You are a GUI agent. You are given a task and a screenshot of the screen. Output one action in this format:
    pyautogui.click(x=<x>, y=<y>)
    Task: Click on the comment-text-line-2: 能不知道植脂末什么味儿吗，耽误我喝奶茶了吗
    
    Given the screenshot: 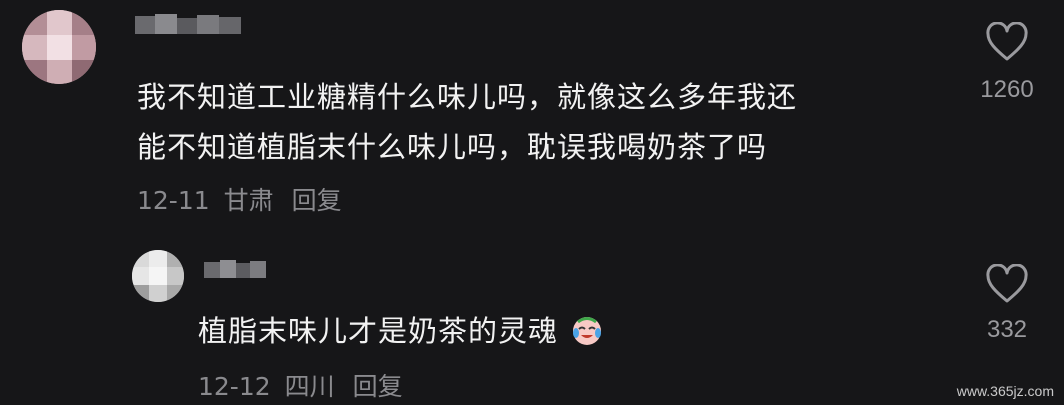 What is the action you would take?
    pyautogui.click(x=452, y=147)
    